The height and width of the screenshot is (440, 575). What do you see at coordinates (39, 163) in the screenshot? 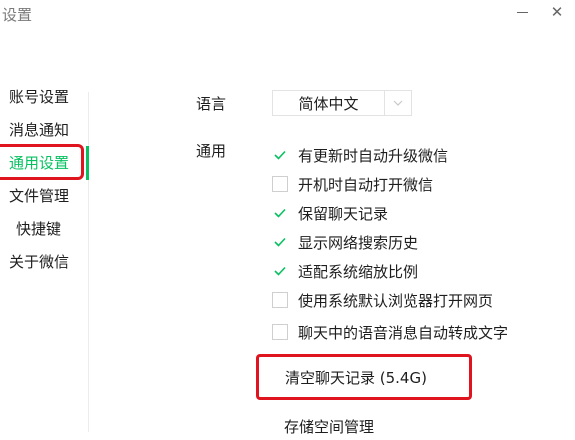
I see `sidebar-item-general: 通用设置` at bounding box center [39, 163].